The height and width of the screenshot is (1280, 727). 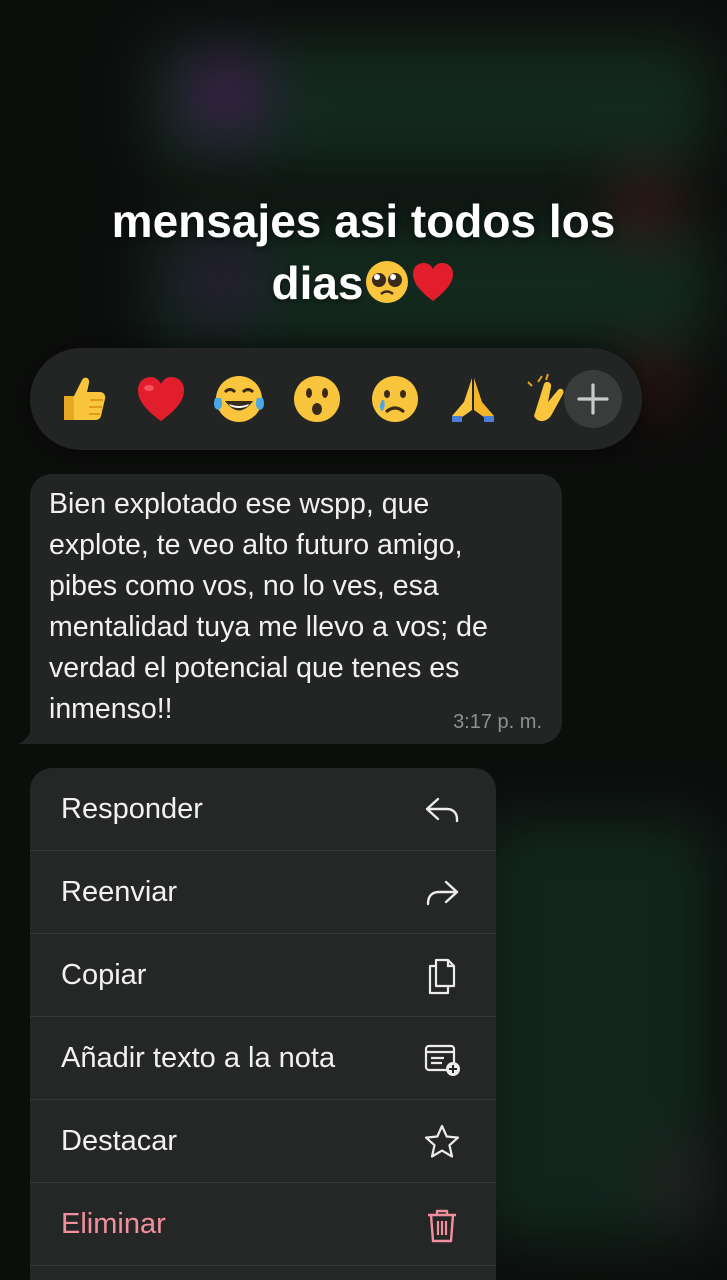 I want to click on crying-face-icon, so click(x=395, y=399).